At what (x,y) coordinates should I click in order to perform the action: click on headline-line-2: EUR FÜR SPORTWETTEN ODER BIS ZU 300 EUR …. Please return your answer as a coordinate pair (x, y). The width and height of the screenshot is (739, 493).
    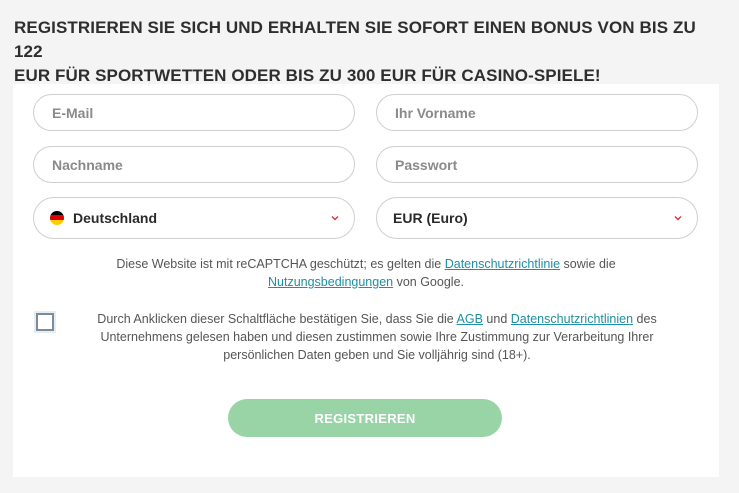
    Looking at the image, I should click on (307, 75).